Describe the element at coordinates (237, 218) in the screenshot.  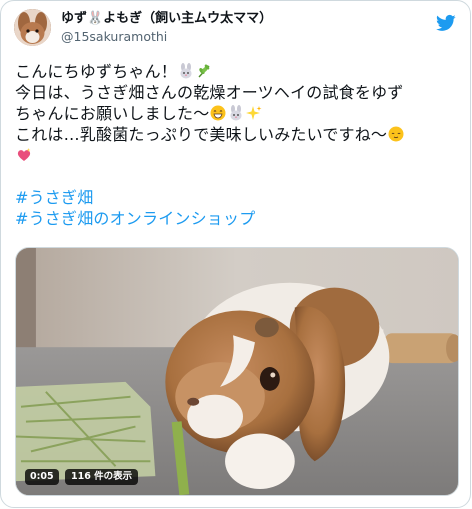
I see `hashtag-link: #うさぎ畑のオンラインショップ` at that location.